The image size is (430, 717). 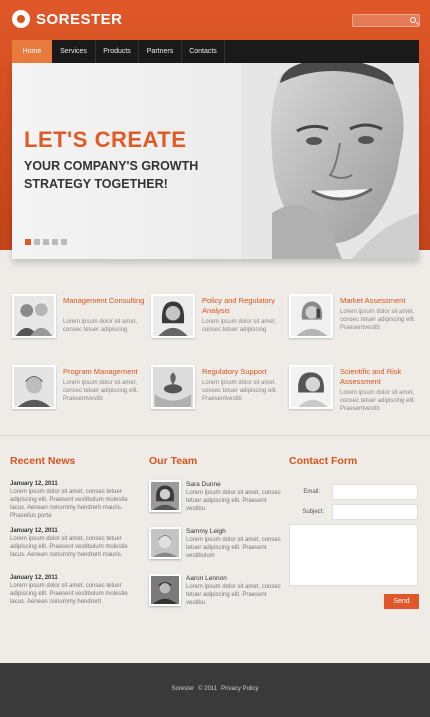 I want to click on logo-ring-icon, so click(x=21, y=19).